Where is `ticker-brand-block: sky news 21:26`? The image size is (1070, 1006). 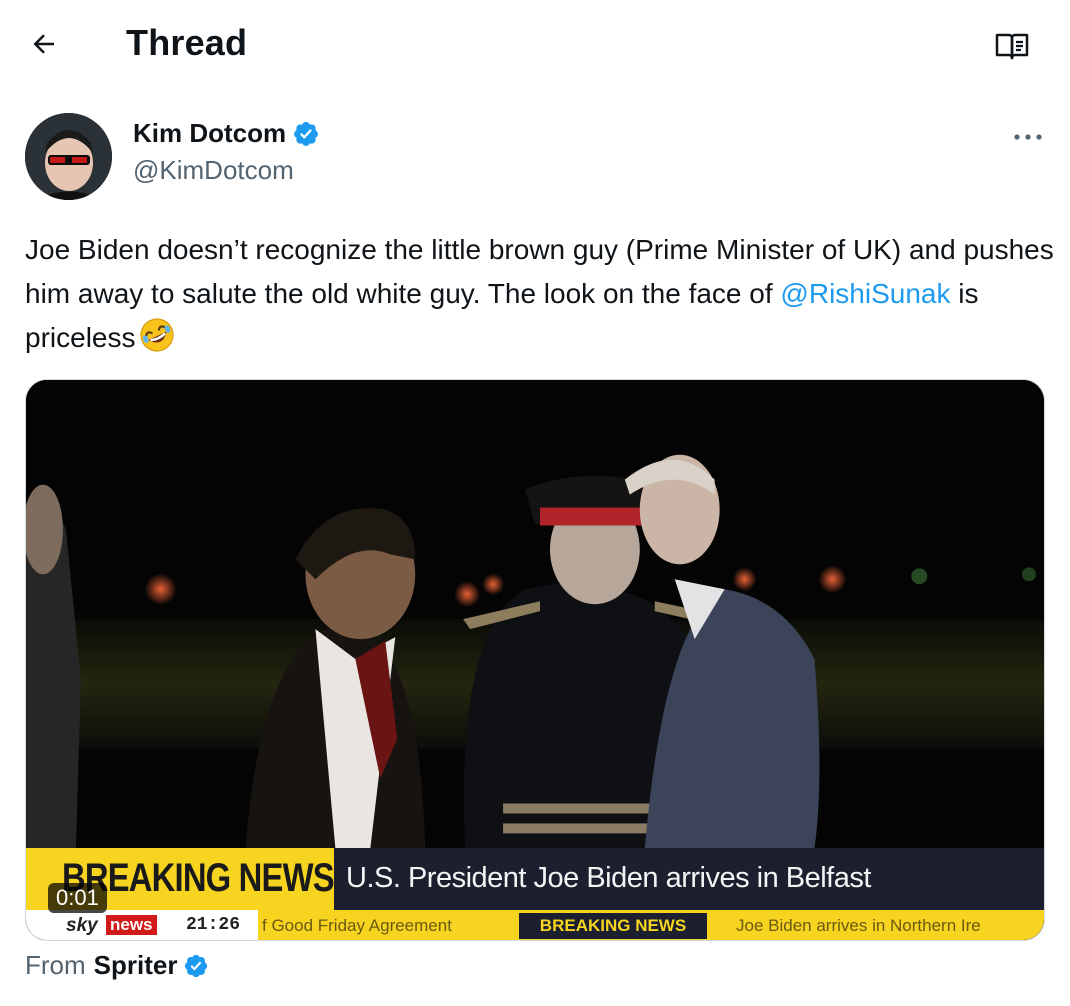 ticker-brand-block: sky news 21:26 is located at coordinates (142, 925).